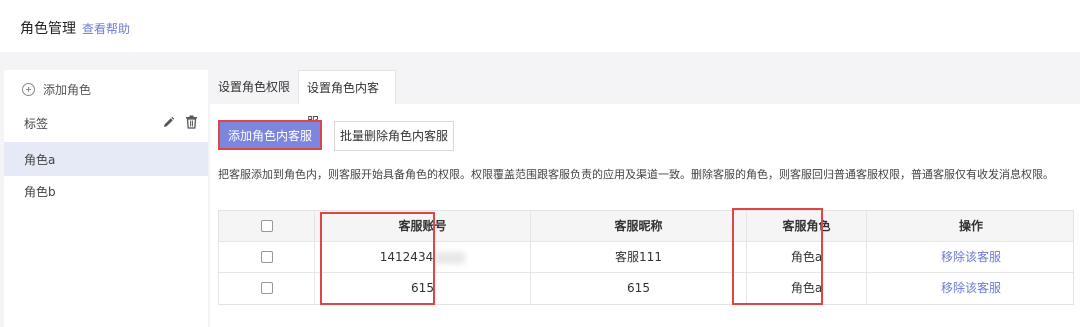 The width and height of the screenshot is (1080, 327). I want to click on table-row: 615 615 角色a 移除该客服, so click(646, 288).